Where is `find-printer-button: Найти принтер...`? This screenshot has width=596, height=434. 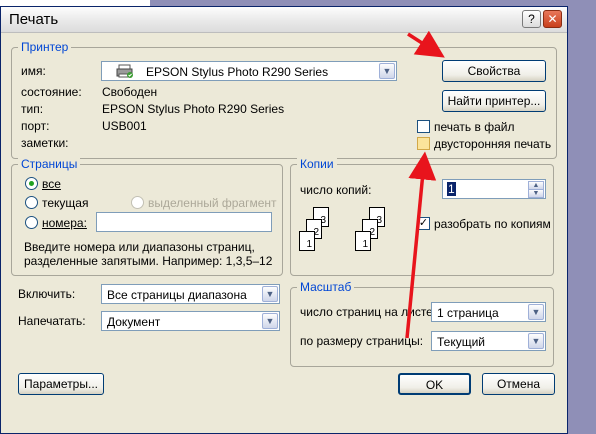
find-printer-button: Найти принтер... is located at coordinates (494, 101).